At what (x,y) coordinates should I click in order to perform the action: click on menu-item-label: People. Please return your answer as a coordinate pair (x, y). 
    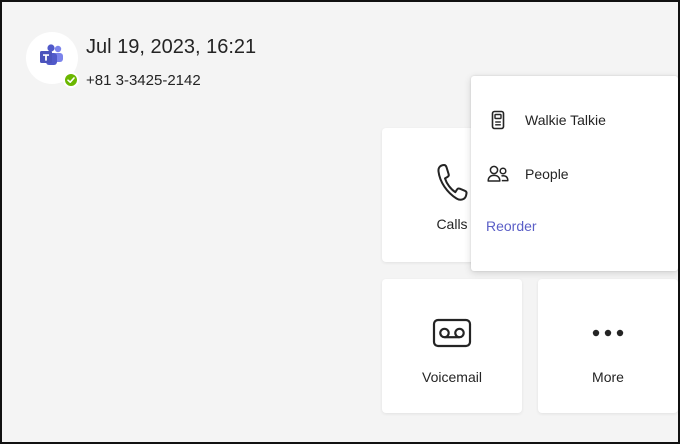
    Looking at the image, I should click on (547, 174).